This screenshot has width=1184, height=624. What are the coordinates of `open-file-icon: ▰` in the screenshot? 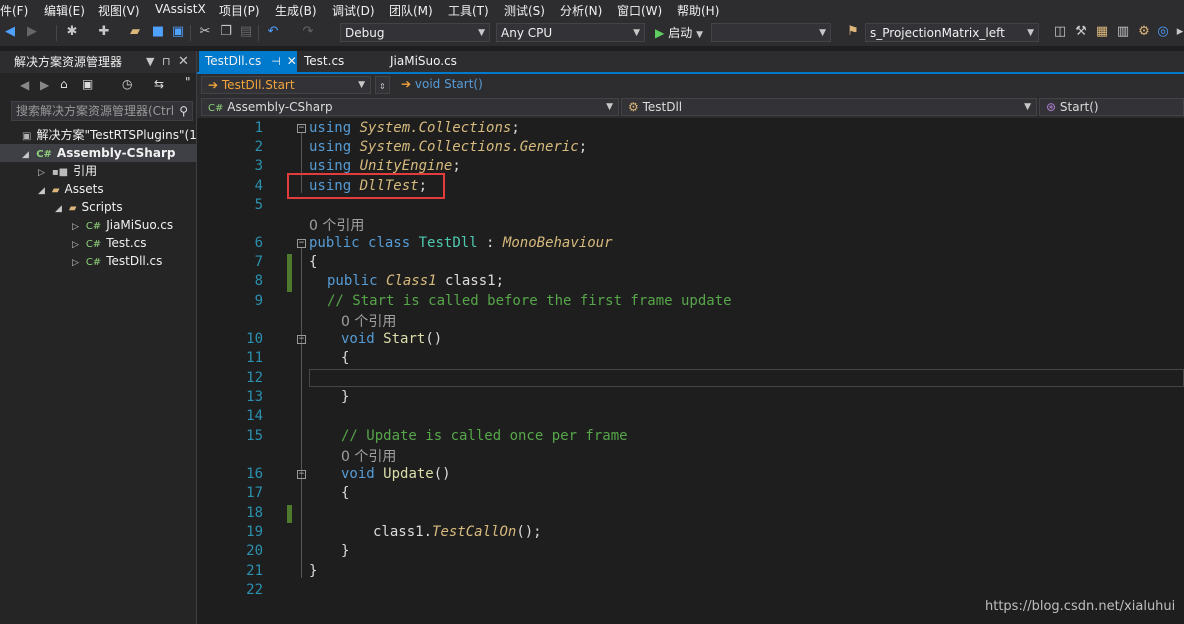 It's located at (135, 32).